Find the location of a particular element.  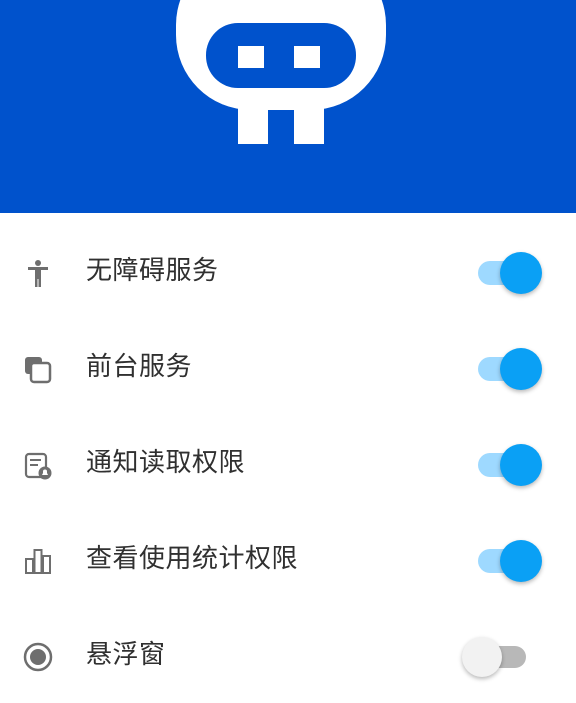

accessibility-toggle is located at coordinates (510, 273).